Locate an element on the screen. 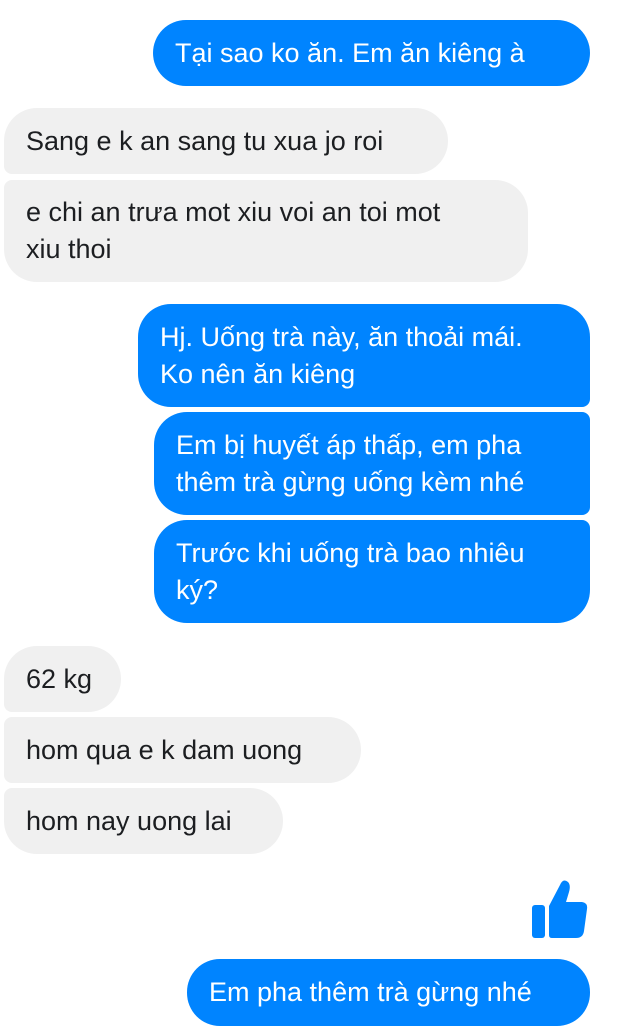  message-incoming: hom nay uong lai is located at coordinates (143, 821).